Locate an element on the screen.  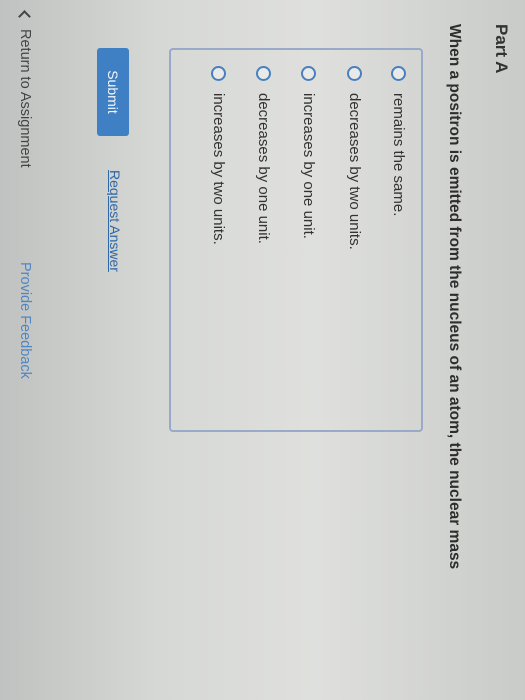
option-decreases-one: decreases by one unit. is located at coordinates (264, 155).